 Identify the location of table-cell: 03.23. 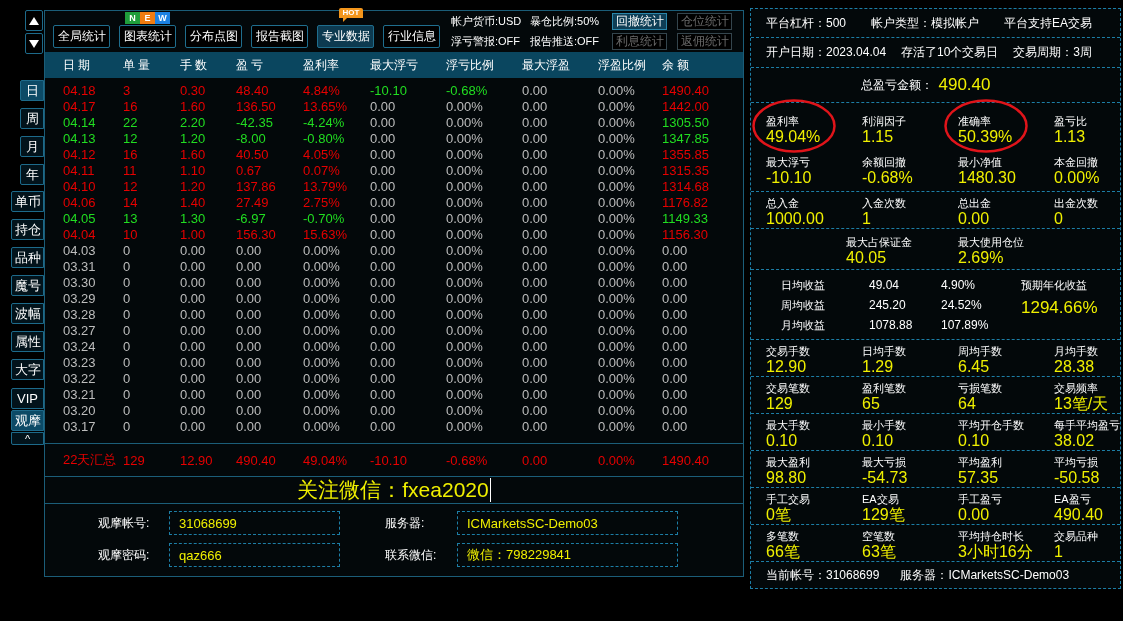
(79, 363).